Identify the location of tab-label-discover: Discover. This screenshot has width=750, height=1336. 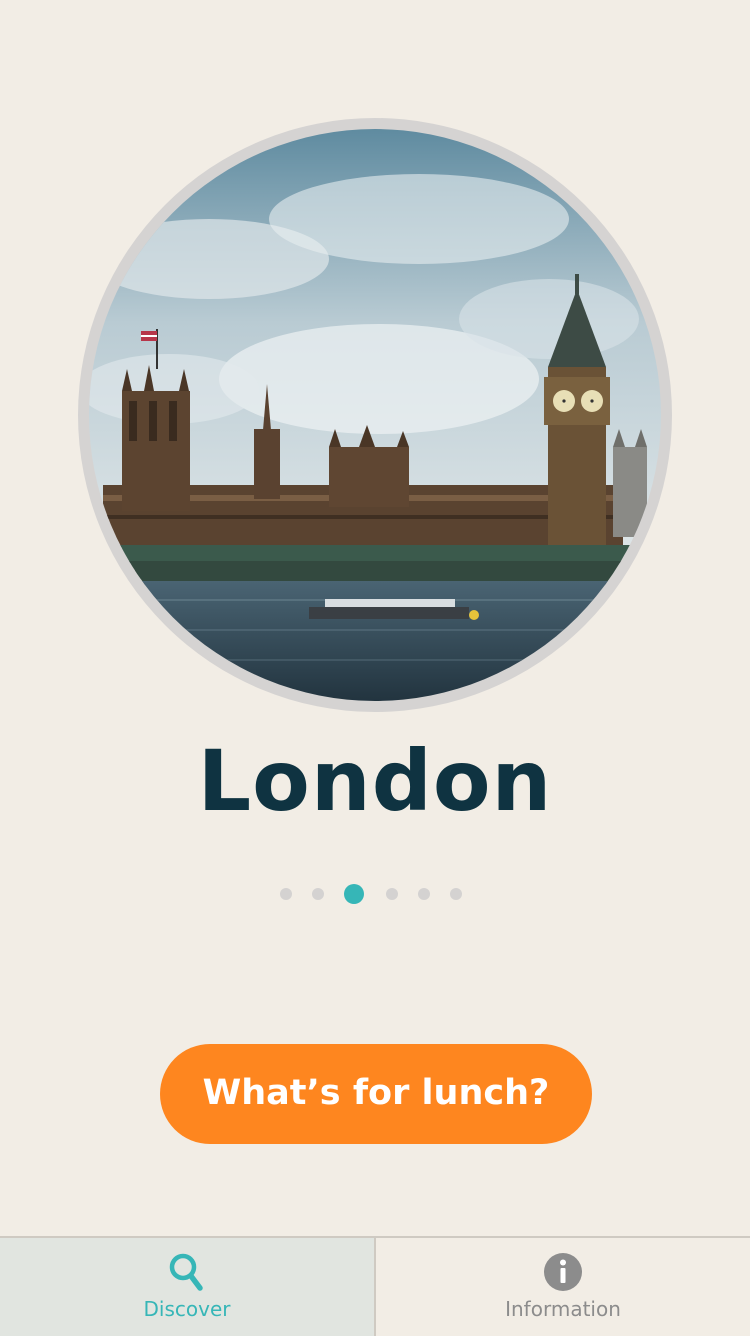
(187, 1309).